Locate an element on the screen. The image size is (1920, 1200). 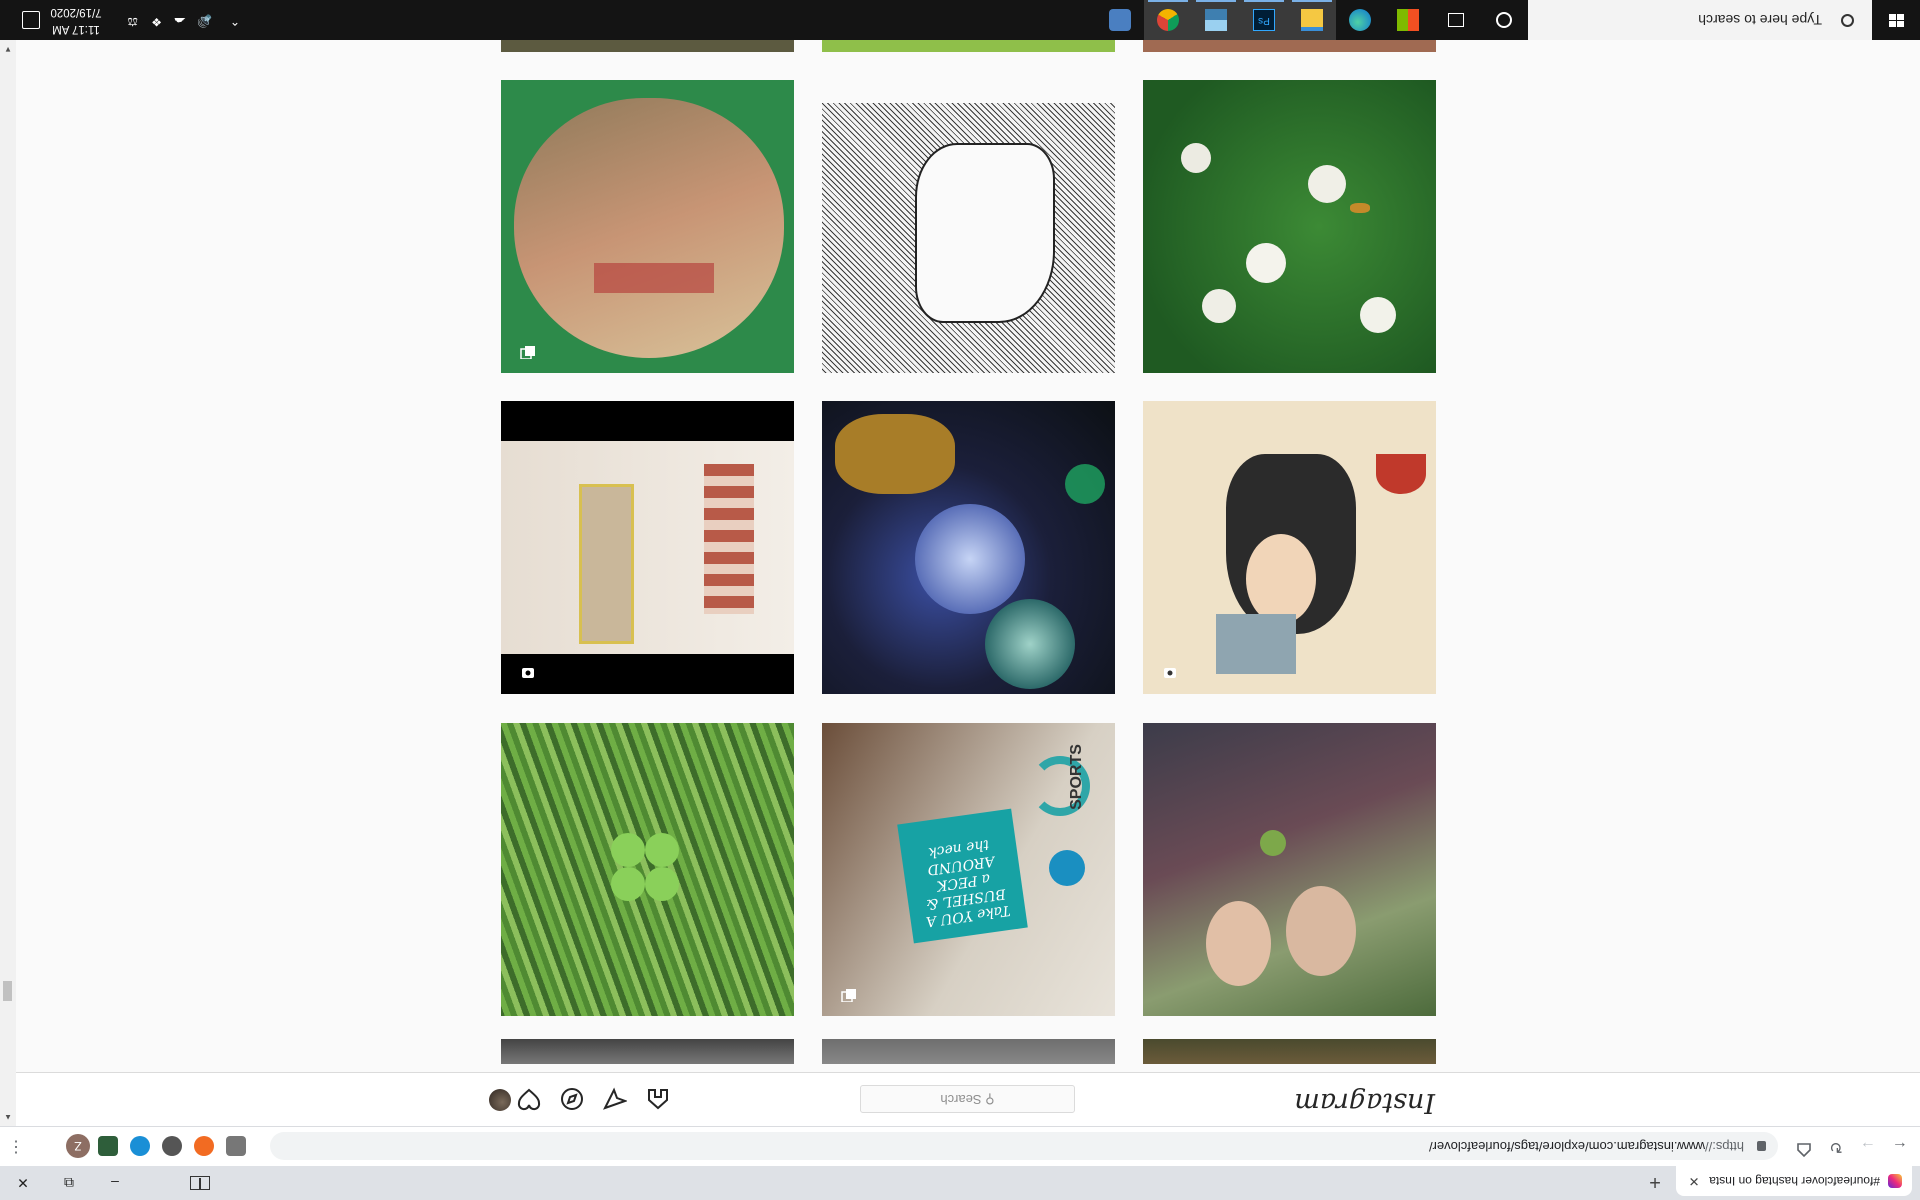
new-tab-button: + is located at coordinates (1655, 1181).